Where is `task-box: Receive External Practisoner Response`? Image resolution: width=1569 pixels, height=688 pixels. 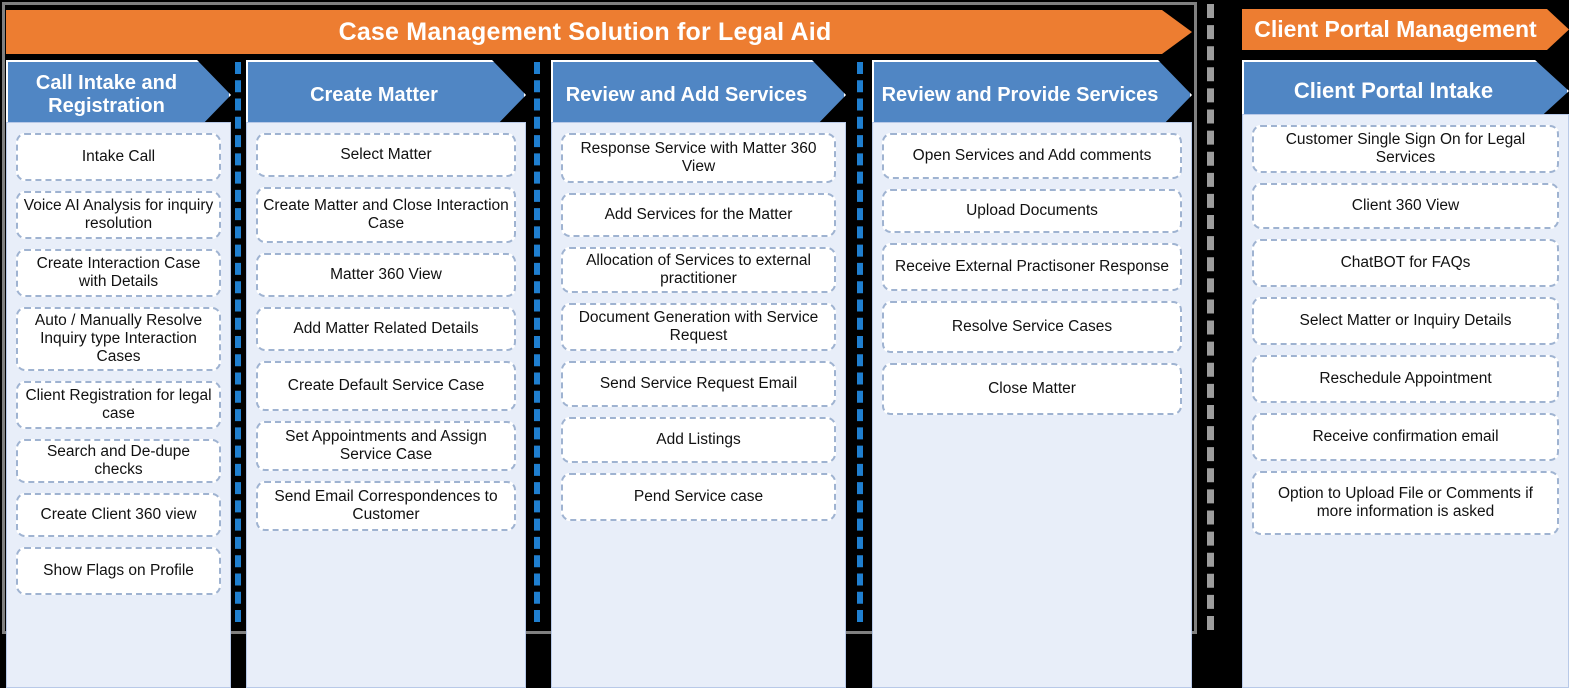
task-box: Receive External Practisoner Response is located at coordinates (1032, 267).